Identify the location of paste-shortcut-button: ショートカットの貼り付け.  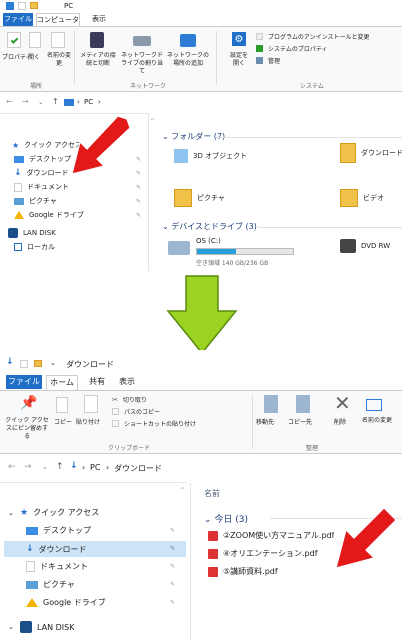
(154, 423).